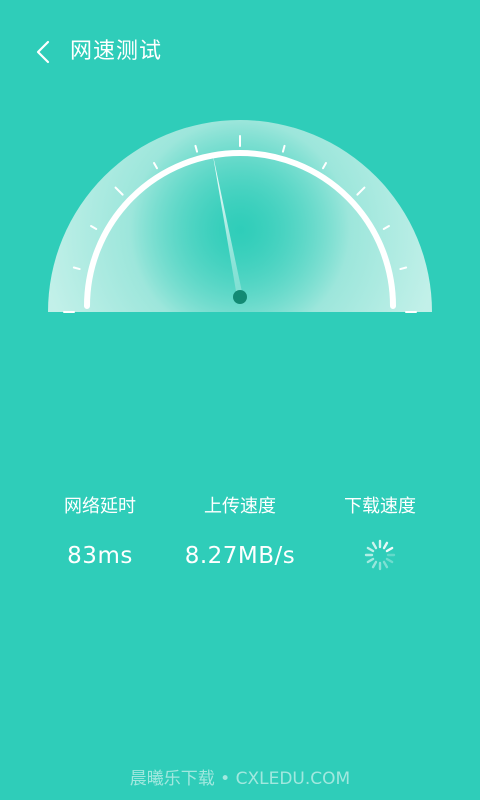 The height and width of the screenshot is (800, 480). I want to click on upload-value: 8.27MB/s, so click(240, 556).